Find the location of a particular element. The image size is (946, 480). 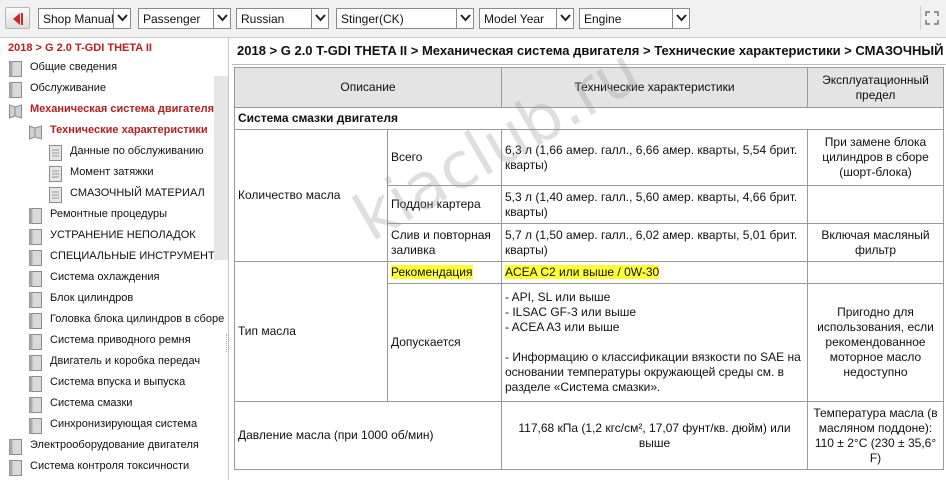

vehicle-type-value: Passenger is located at coordinates (172, 19).